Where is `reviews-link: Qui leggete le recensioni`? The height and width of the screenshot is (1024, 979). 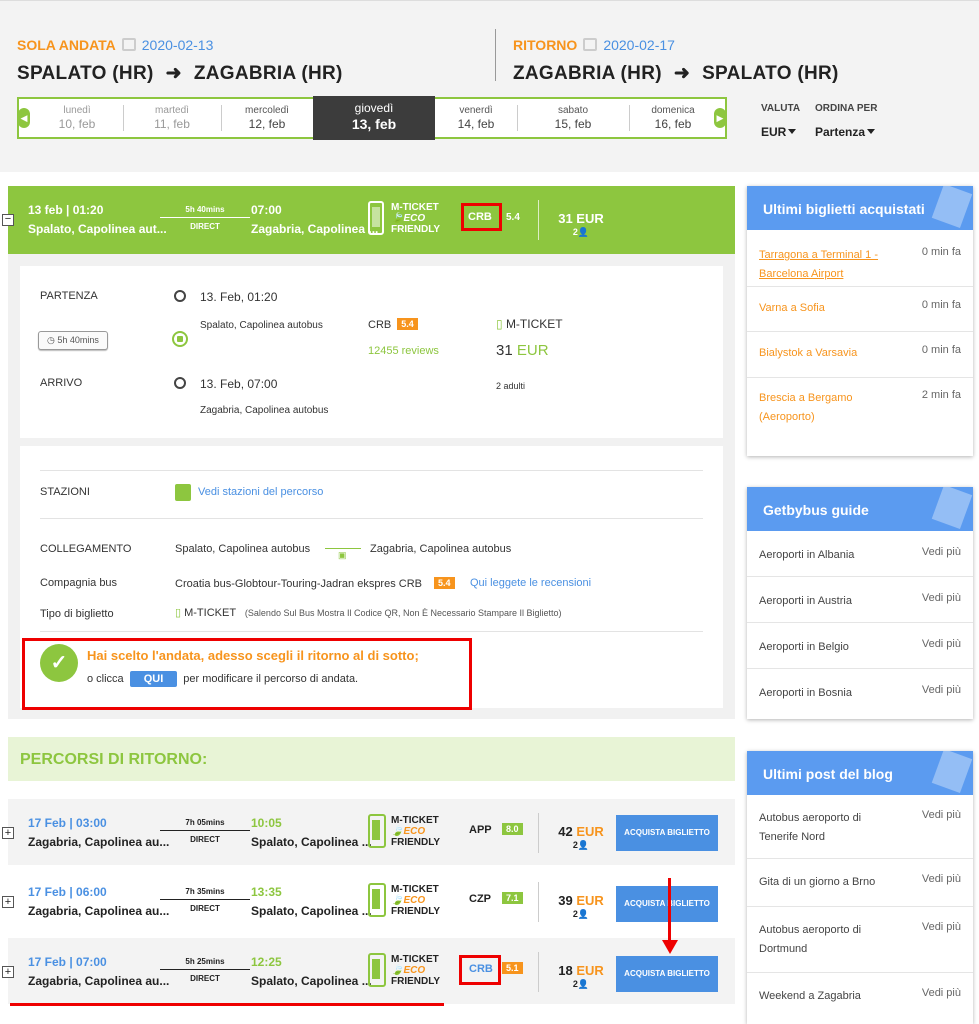 reviews-link: Qui leggete le recensioni is located at coordinates (530, 583).